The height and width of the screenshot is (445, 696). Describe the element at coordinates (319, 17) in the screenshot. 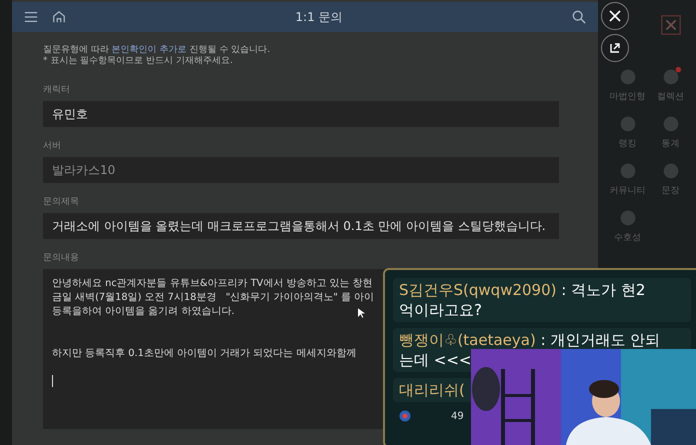

I see `window-title: 1:1 문의` at that location.